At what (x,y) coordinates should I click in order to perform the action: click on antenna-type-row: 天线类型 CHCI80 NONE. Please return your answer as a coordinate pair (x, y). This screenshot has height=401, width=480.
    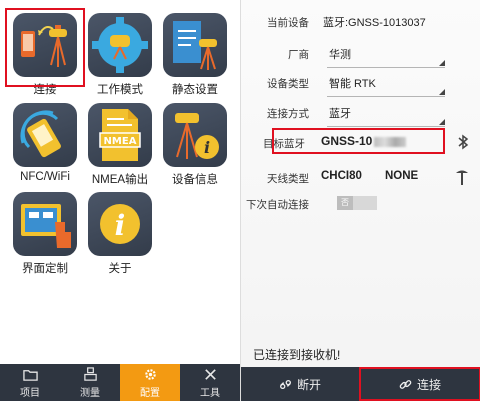
    Looking at the image, I should click on (360, 178).